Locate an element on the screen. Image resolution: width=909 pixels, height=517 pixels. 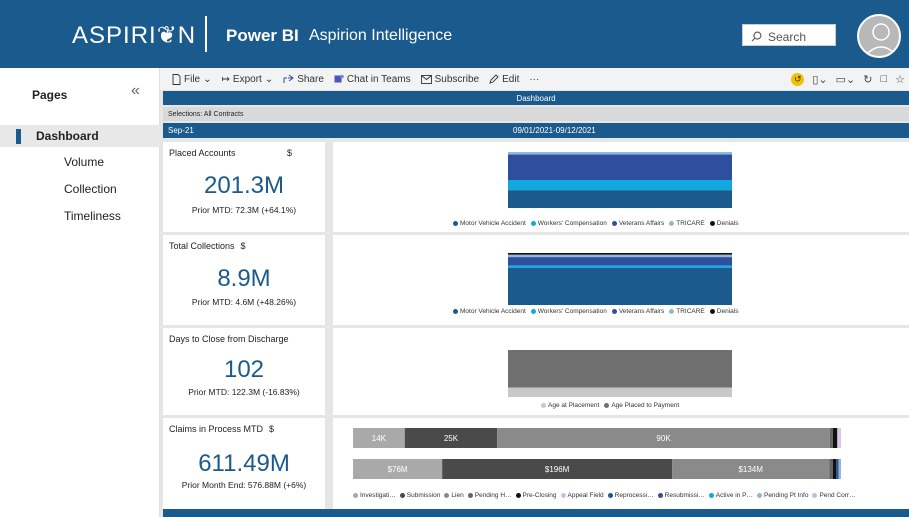
sidebar-item-collection: Collection is located at coordinates (80, 189).